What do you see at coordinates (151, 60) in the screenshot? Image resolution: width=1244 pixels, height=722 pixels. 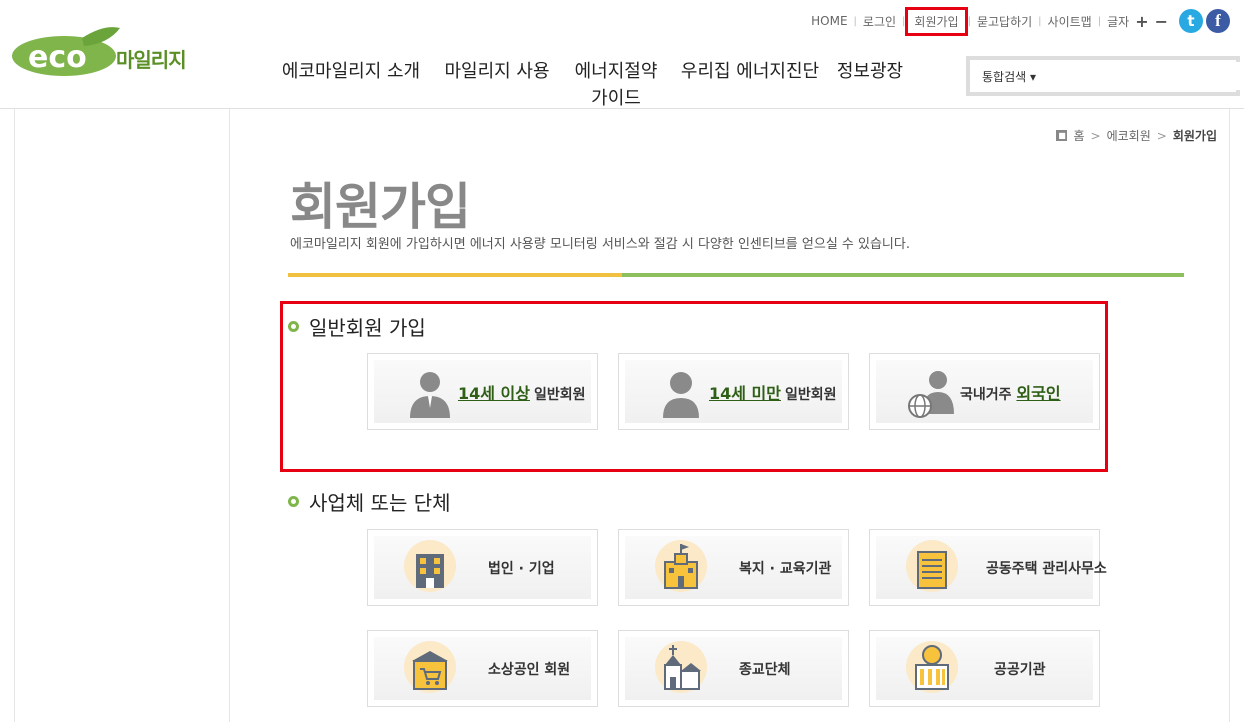 I see `logo-text: 마일리지` at bounding box center [151, 60].